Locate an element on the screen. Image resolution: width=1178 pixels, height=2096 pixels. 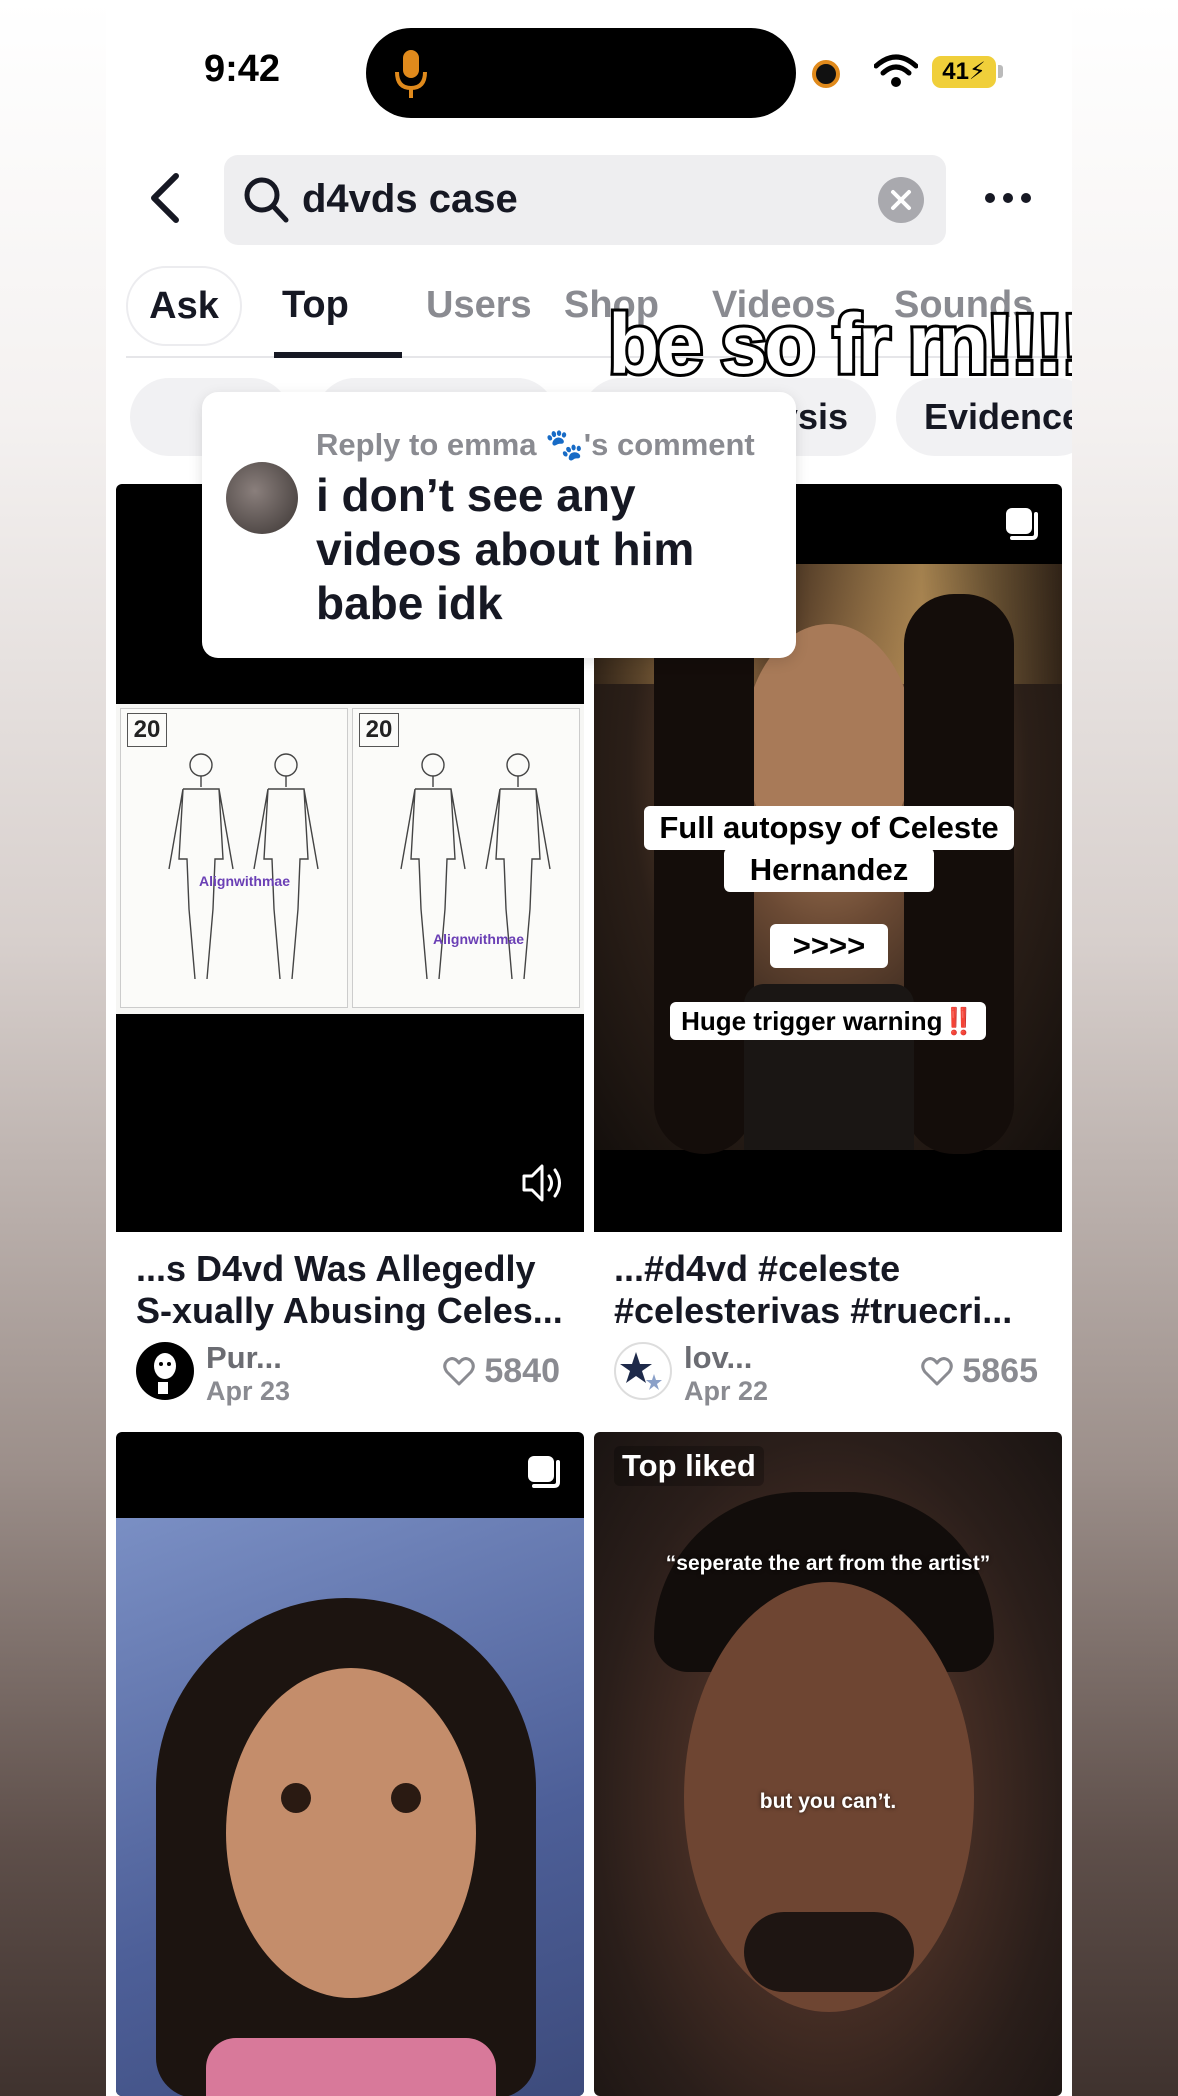
tab-ask: Ask is located at coordinates (184, 306).